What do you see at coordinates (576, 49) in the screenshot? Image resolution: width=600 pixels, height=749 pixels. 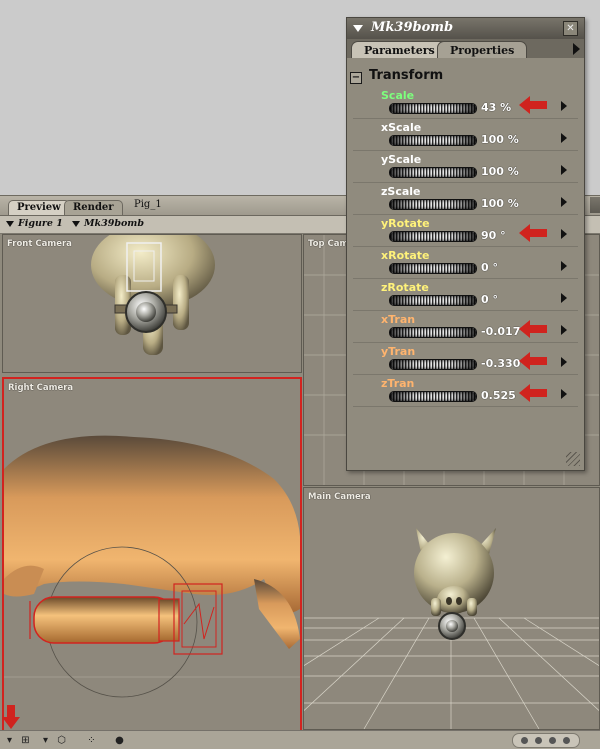 I see `palette-menu-arrow-icon` at bounding box center [576, 49].